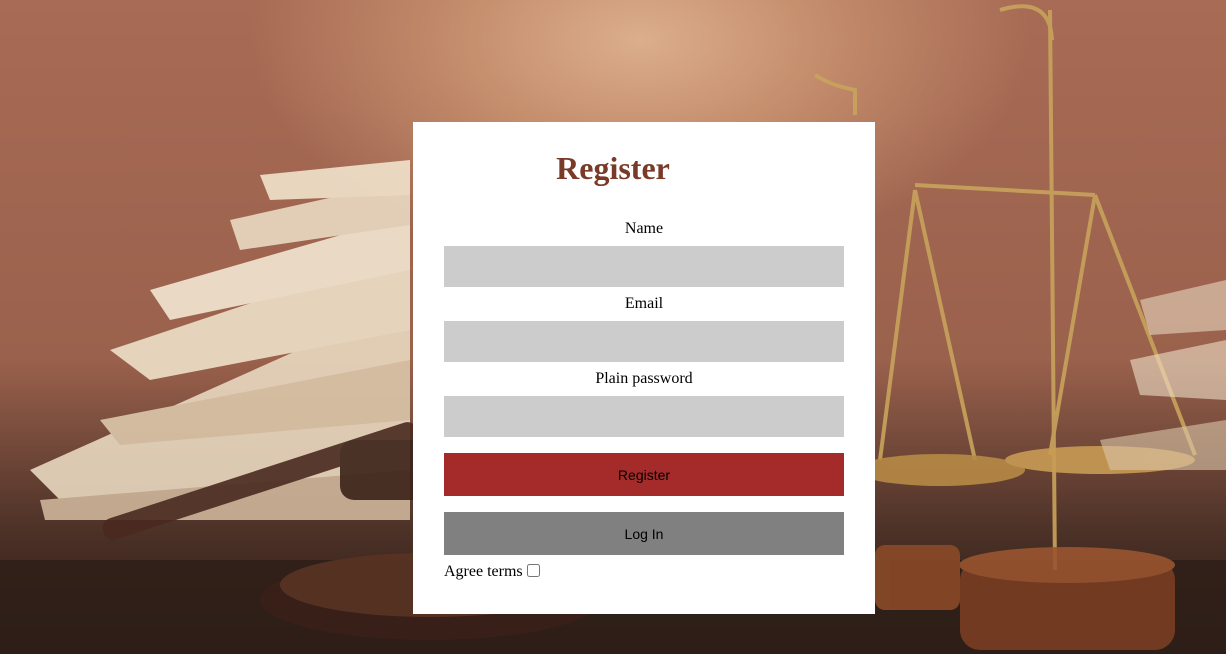 This screenshot has height=654, width=1226. What do you see at coordinates (644, 378) in the screenshot?
I see `password-label: Plain password` at bounding box center [644, 378].